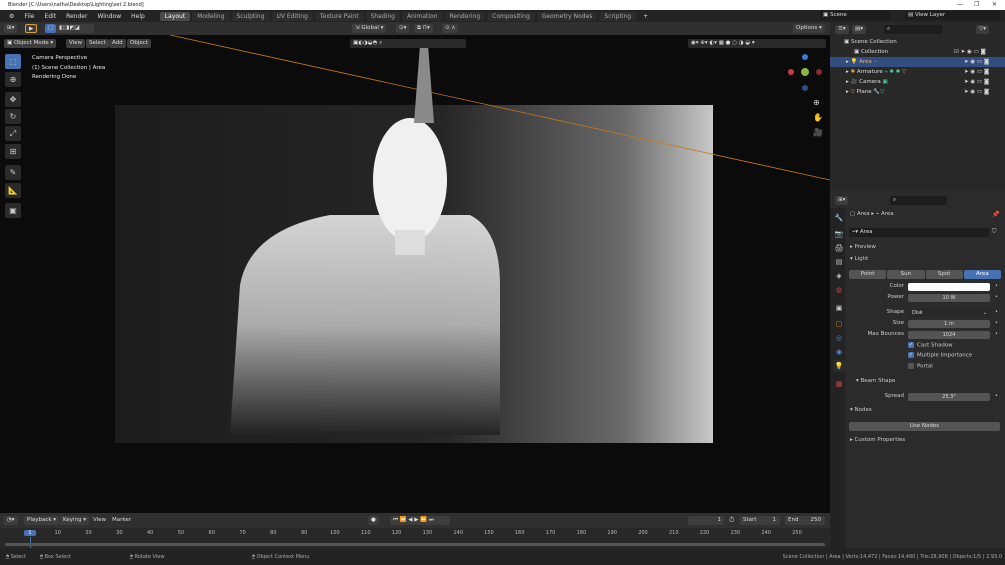 The width and height of the screenshot is (1005, 565). What do you see at coordinates (139, 43) in the screenshot?
I see `menu-object: Object` at bounding box center [139, 43].